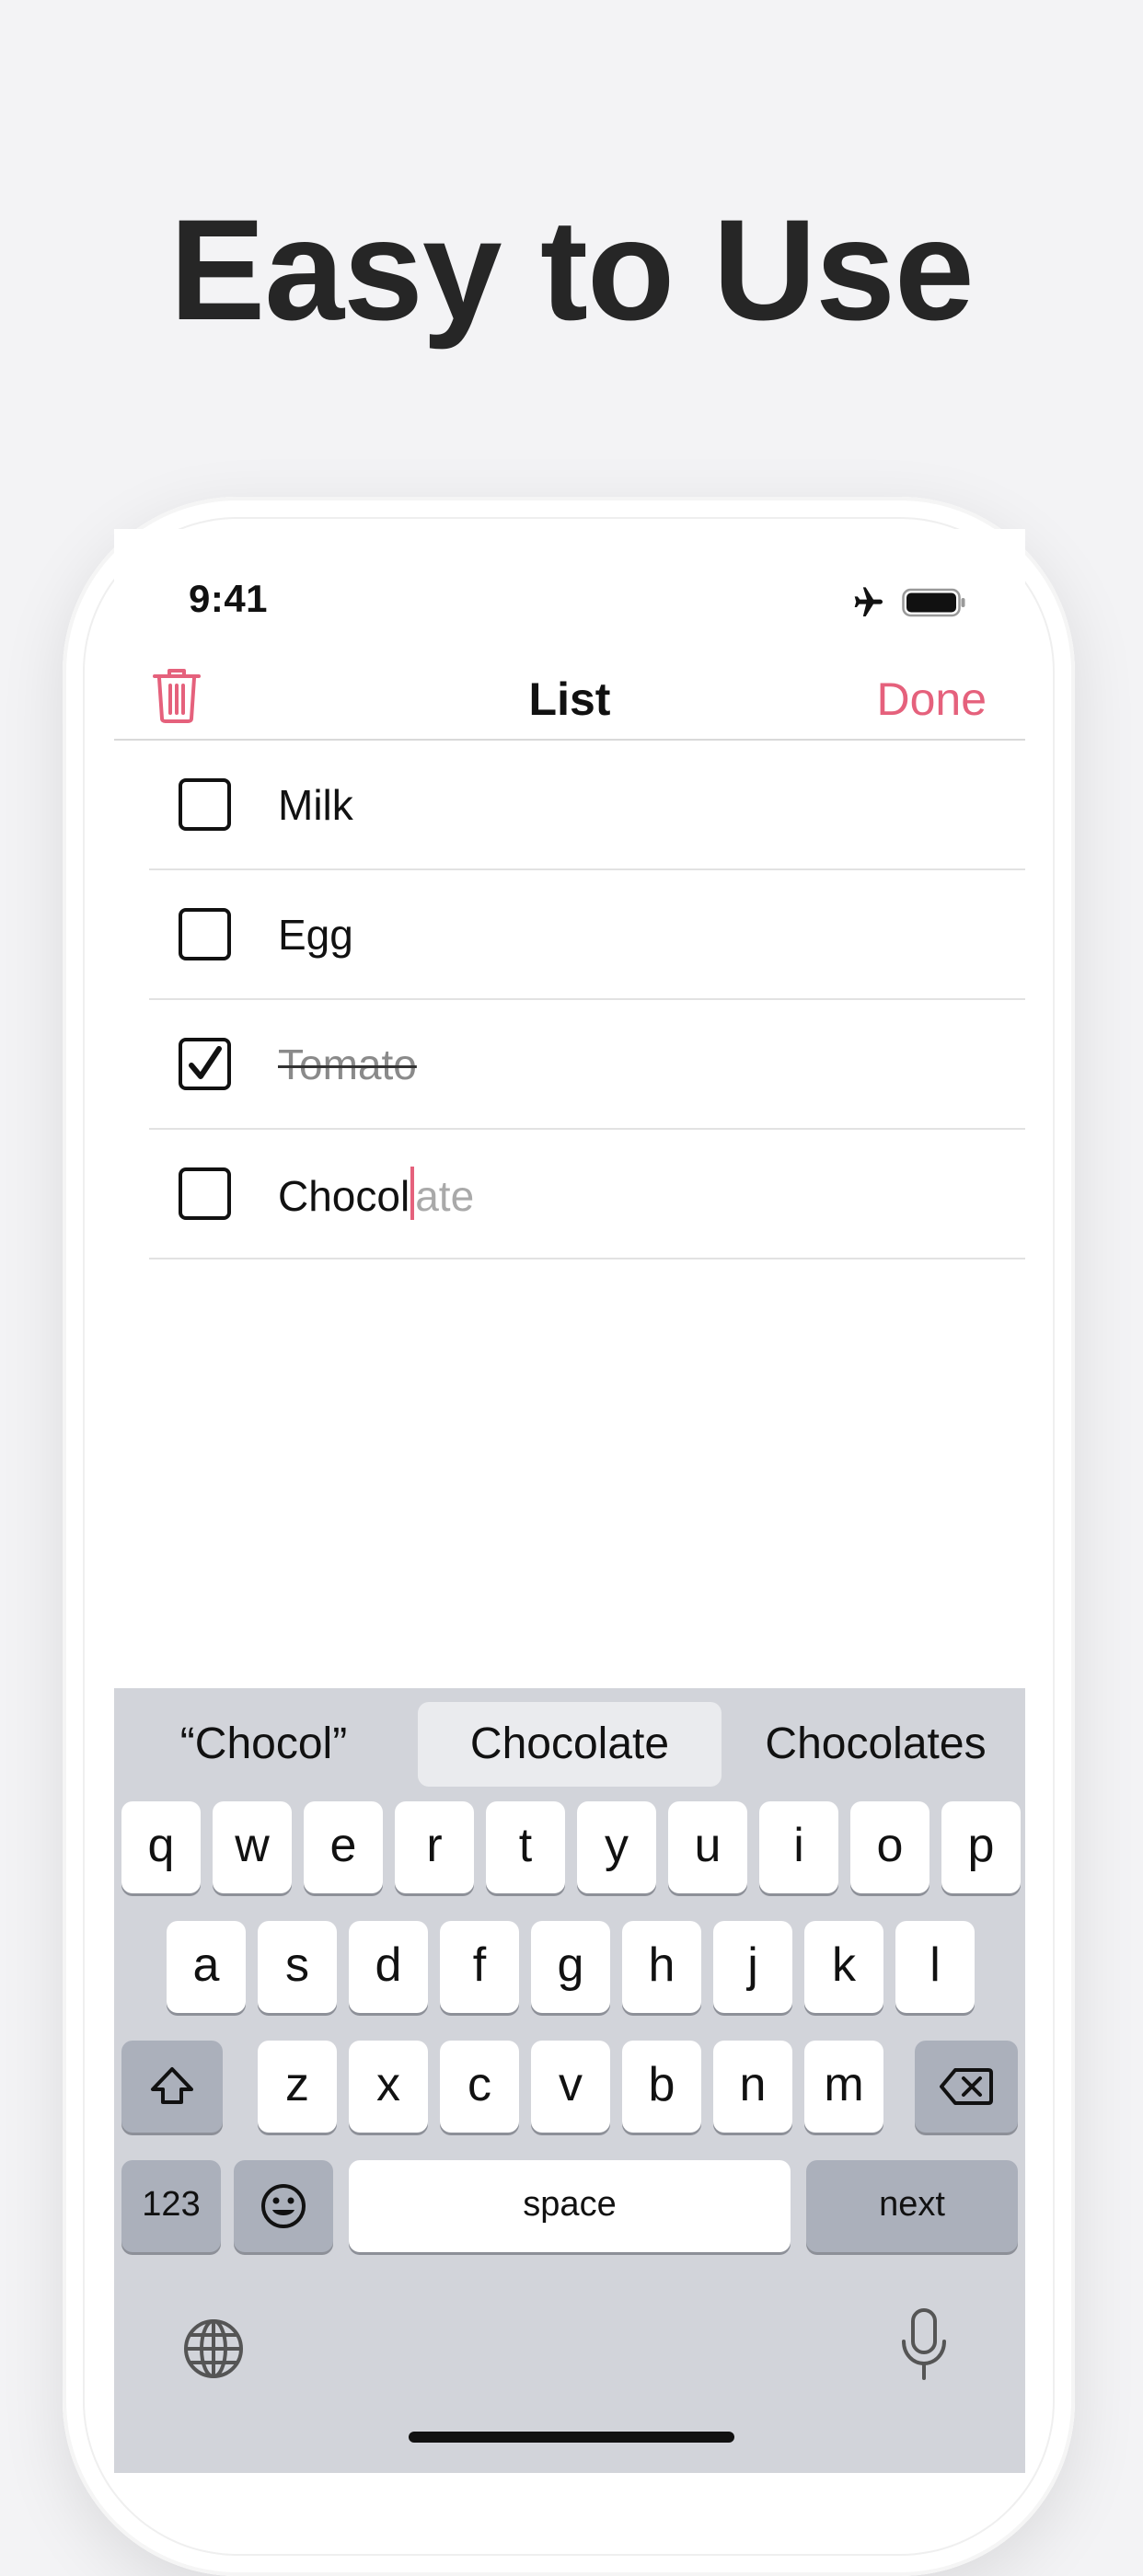 The height and width of the screenshot is (2576, 1143). I want to click on microphone-icon, so click(924, 2345).